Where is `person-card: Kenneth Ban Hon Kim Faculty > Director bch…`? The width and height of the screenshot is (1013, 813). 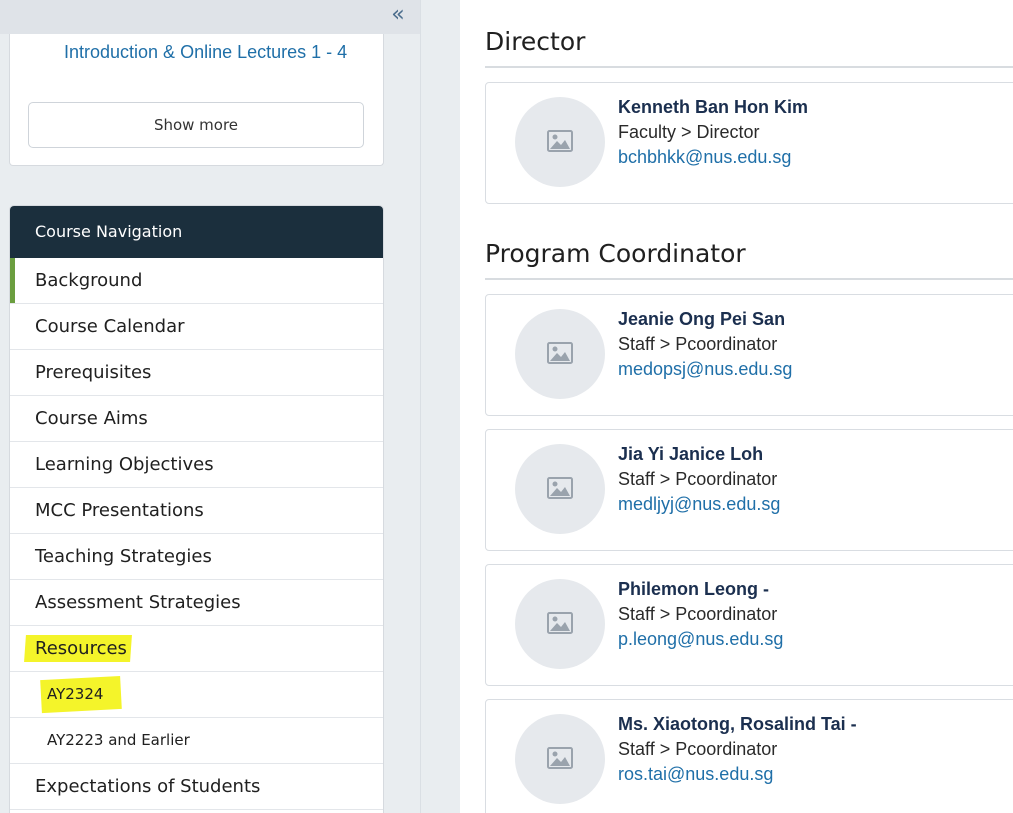 person-card: Kenneth Ban Hon Kim Faculty > Director bch… is located at coordinates (749, 143).